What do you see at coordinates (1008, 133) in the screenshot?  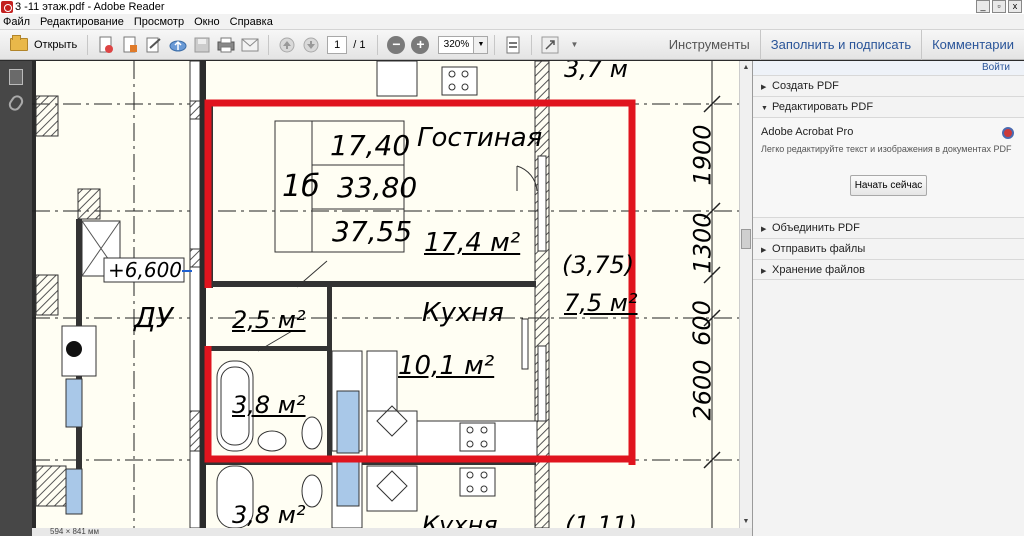 I see `acrobat-badge-icon` at bounding box center [1008, 133].